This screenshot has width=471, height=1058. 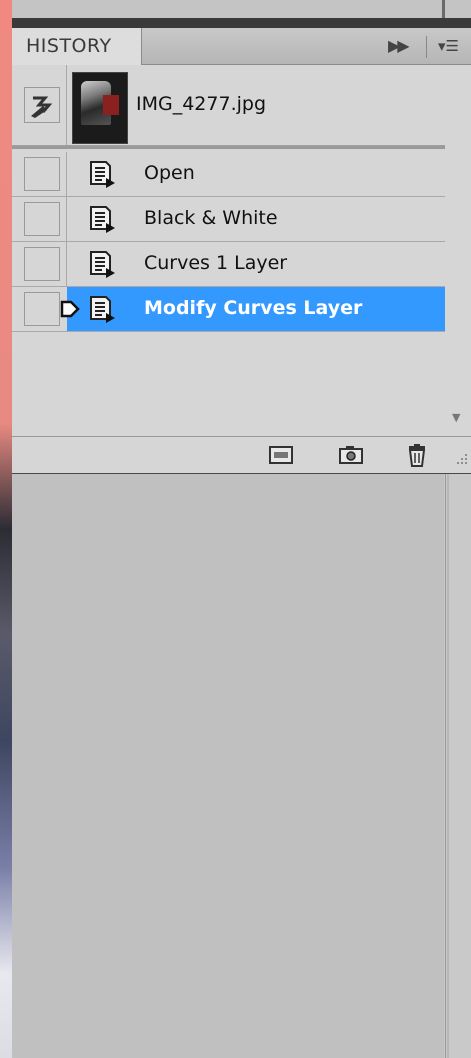 I want to click on top-panel-area, so click(x=241, y=9).